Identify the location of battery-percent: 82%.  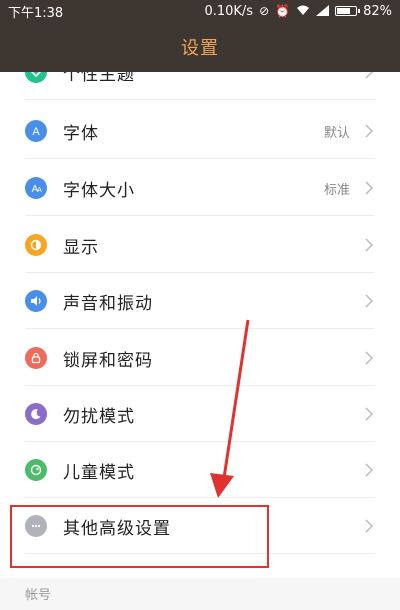
(377, 11).